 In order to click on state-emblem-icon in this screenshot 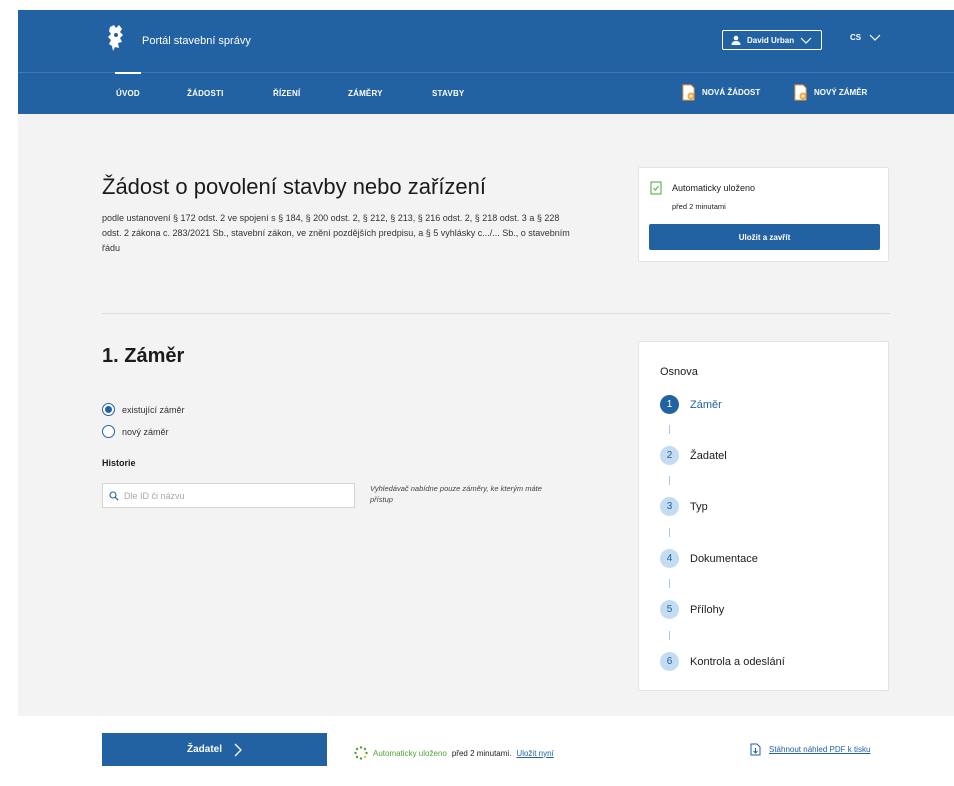, I will do `click(116, 38)`.